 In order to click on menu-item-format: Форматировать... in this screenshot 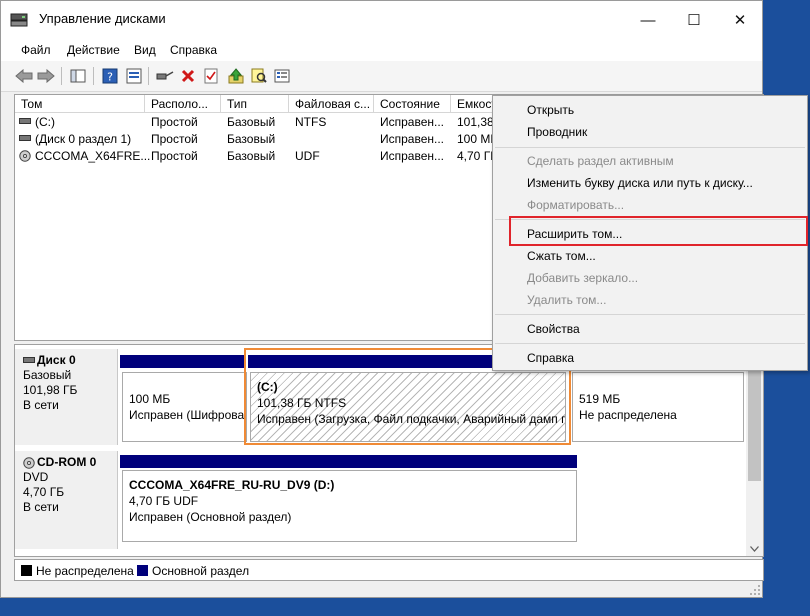, I will do `click(576, 205)`.